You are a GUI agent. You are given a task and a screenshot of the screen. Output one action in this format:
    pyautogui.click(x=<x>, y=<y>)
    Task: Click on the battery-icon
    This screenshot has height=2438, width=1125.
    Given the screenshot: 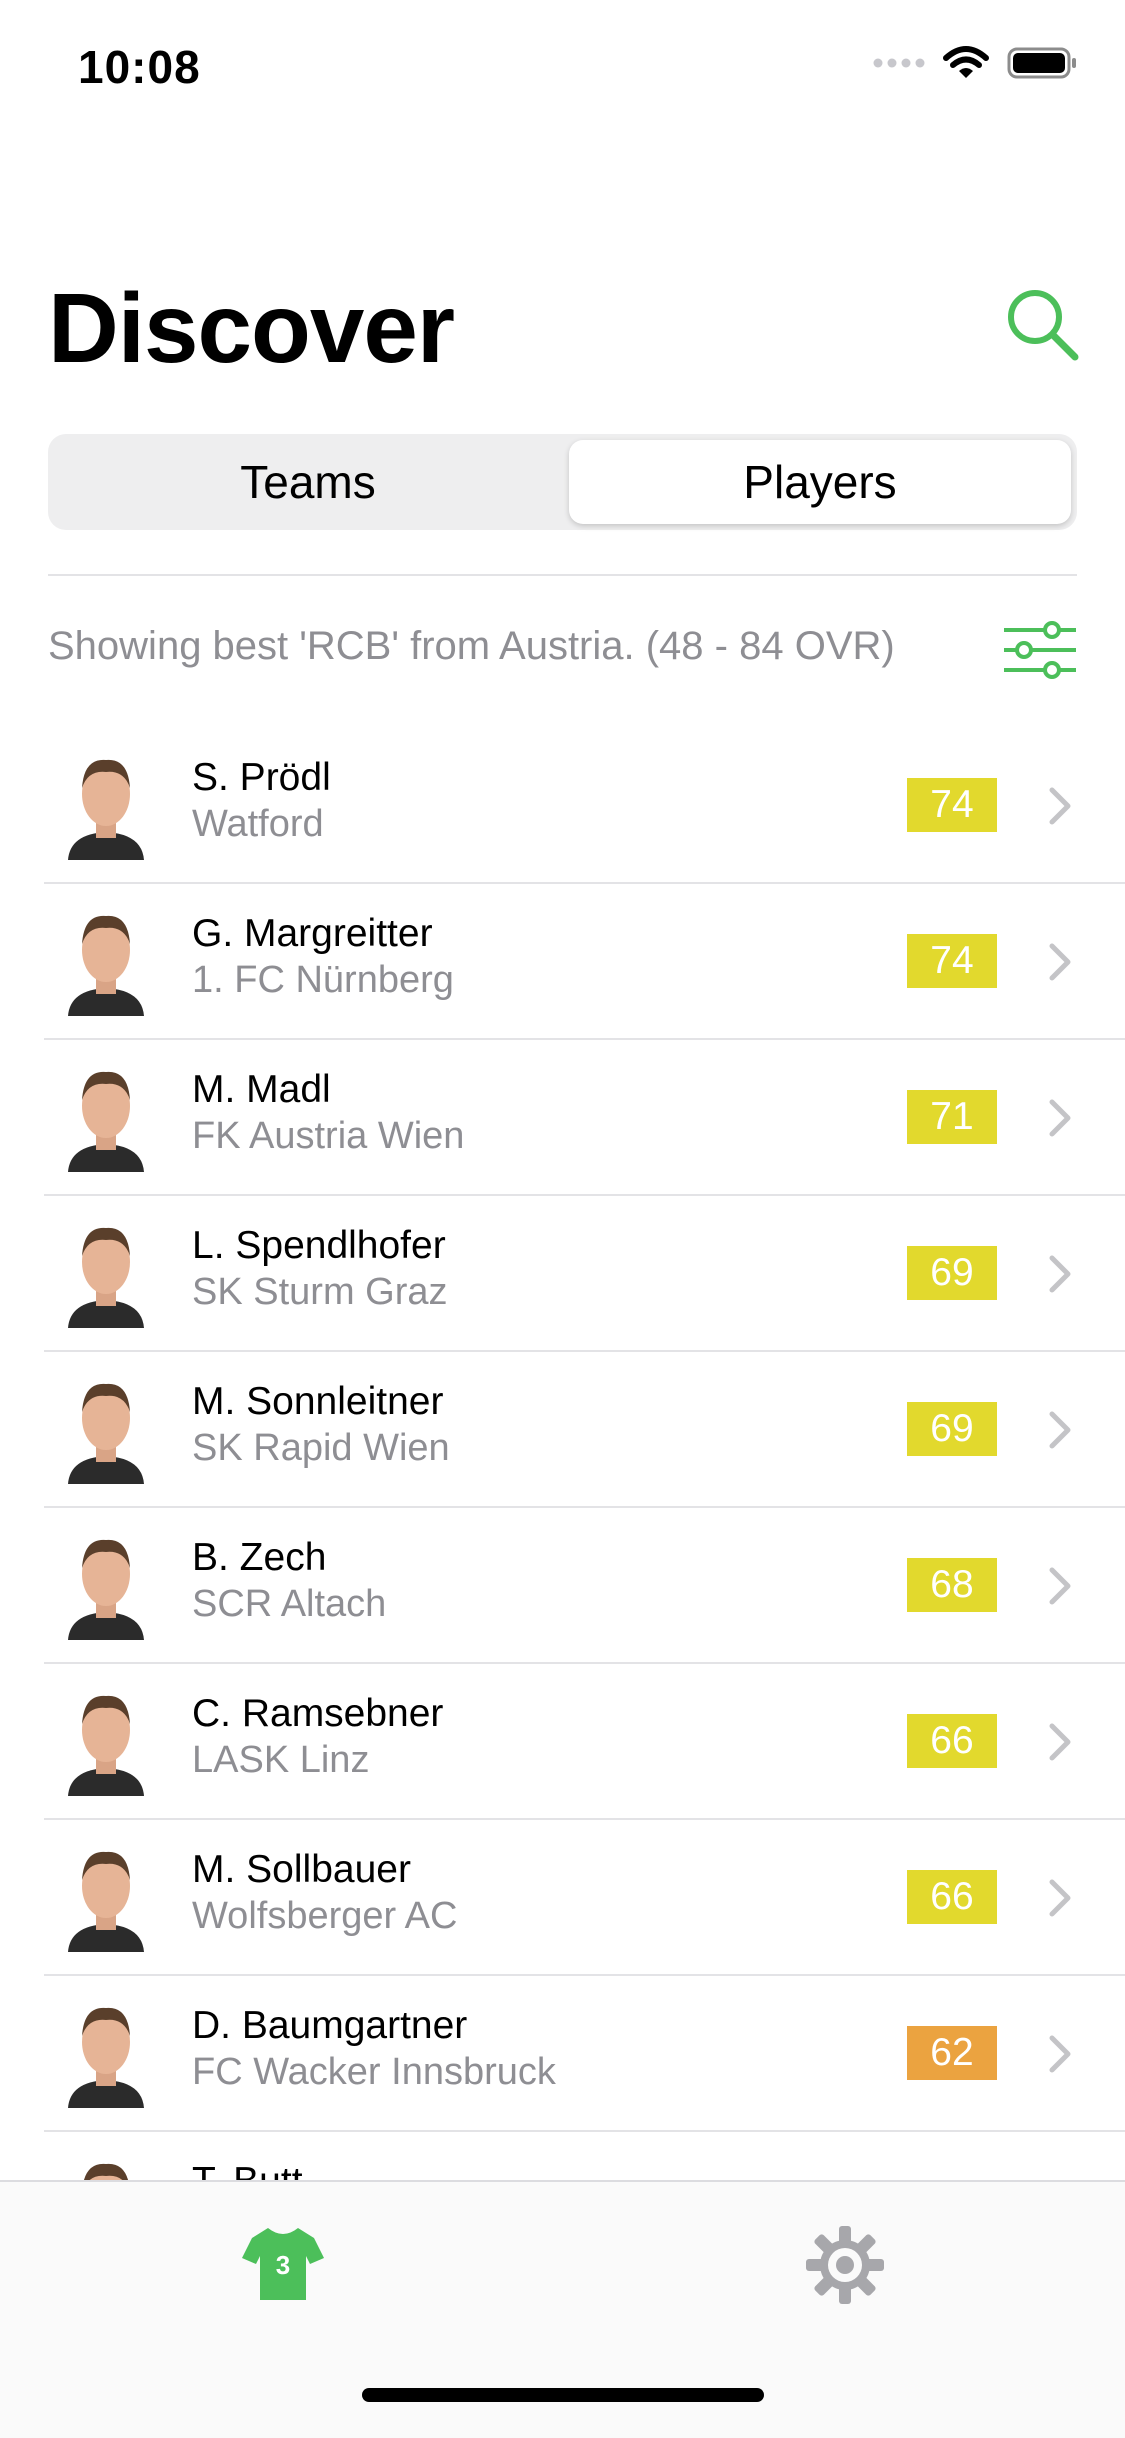 What is the action you would take?
    pyautogui.click(x=1041, y=63)
    